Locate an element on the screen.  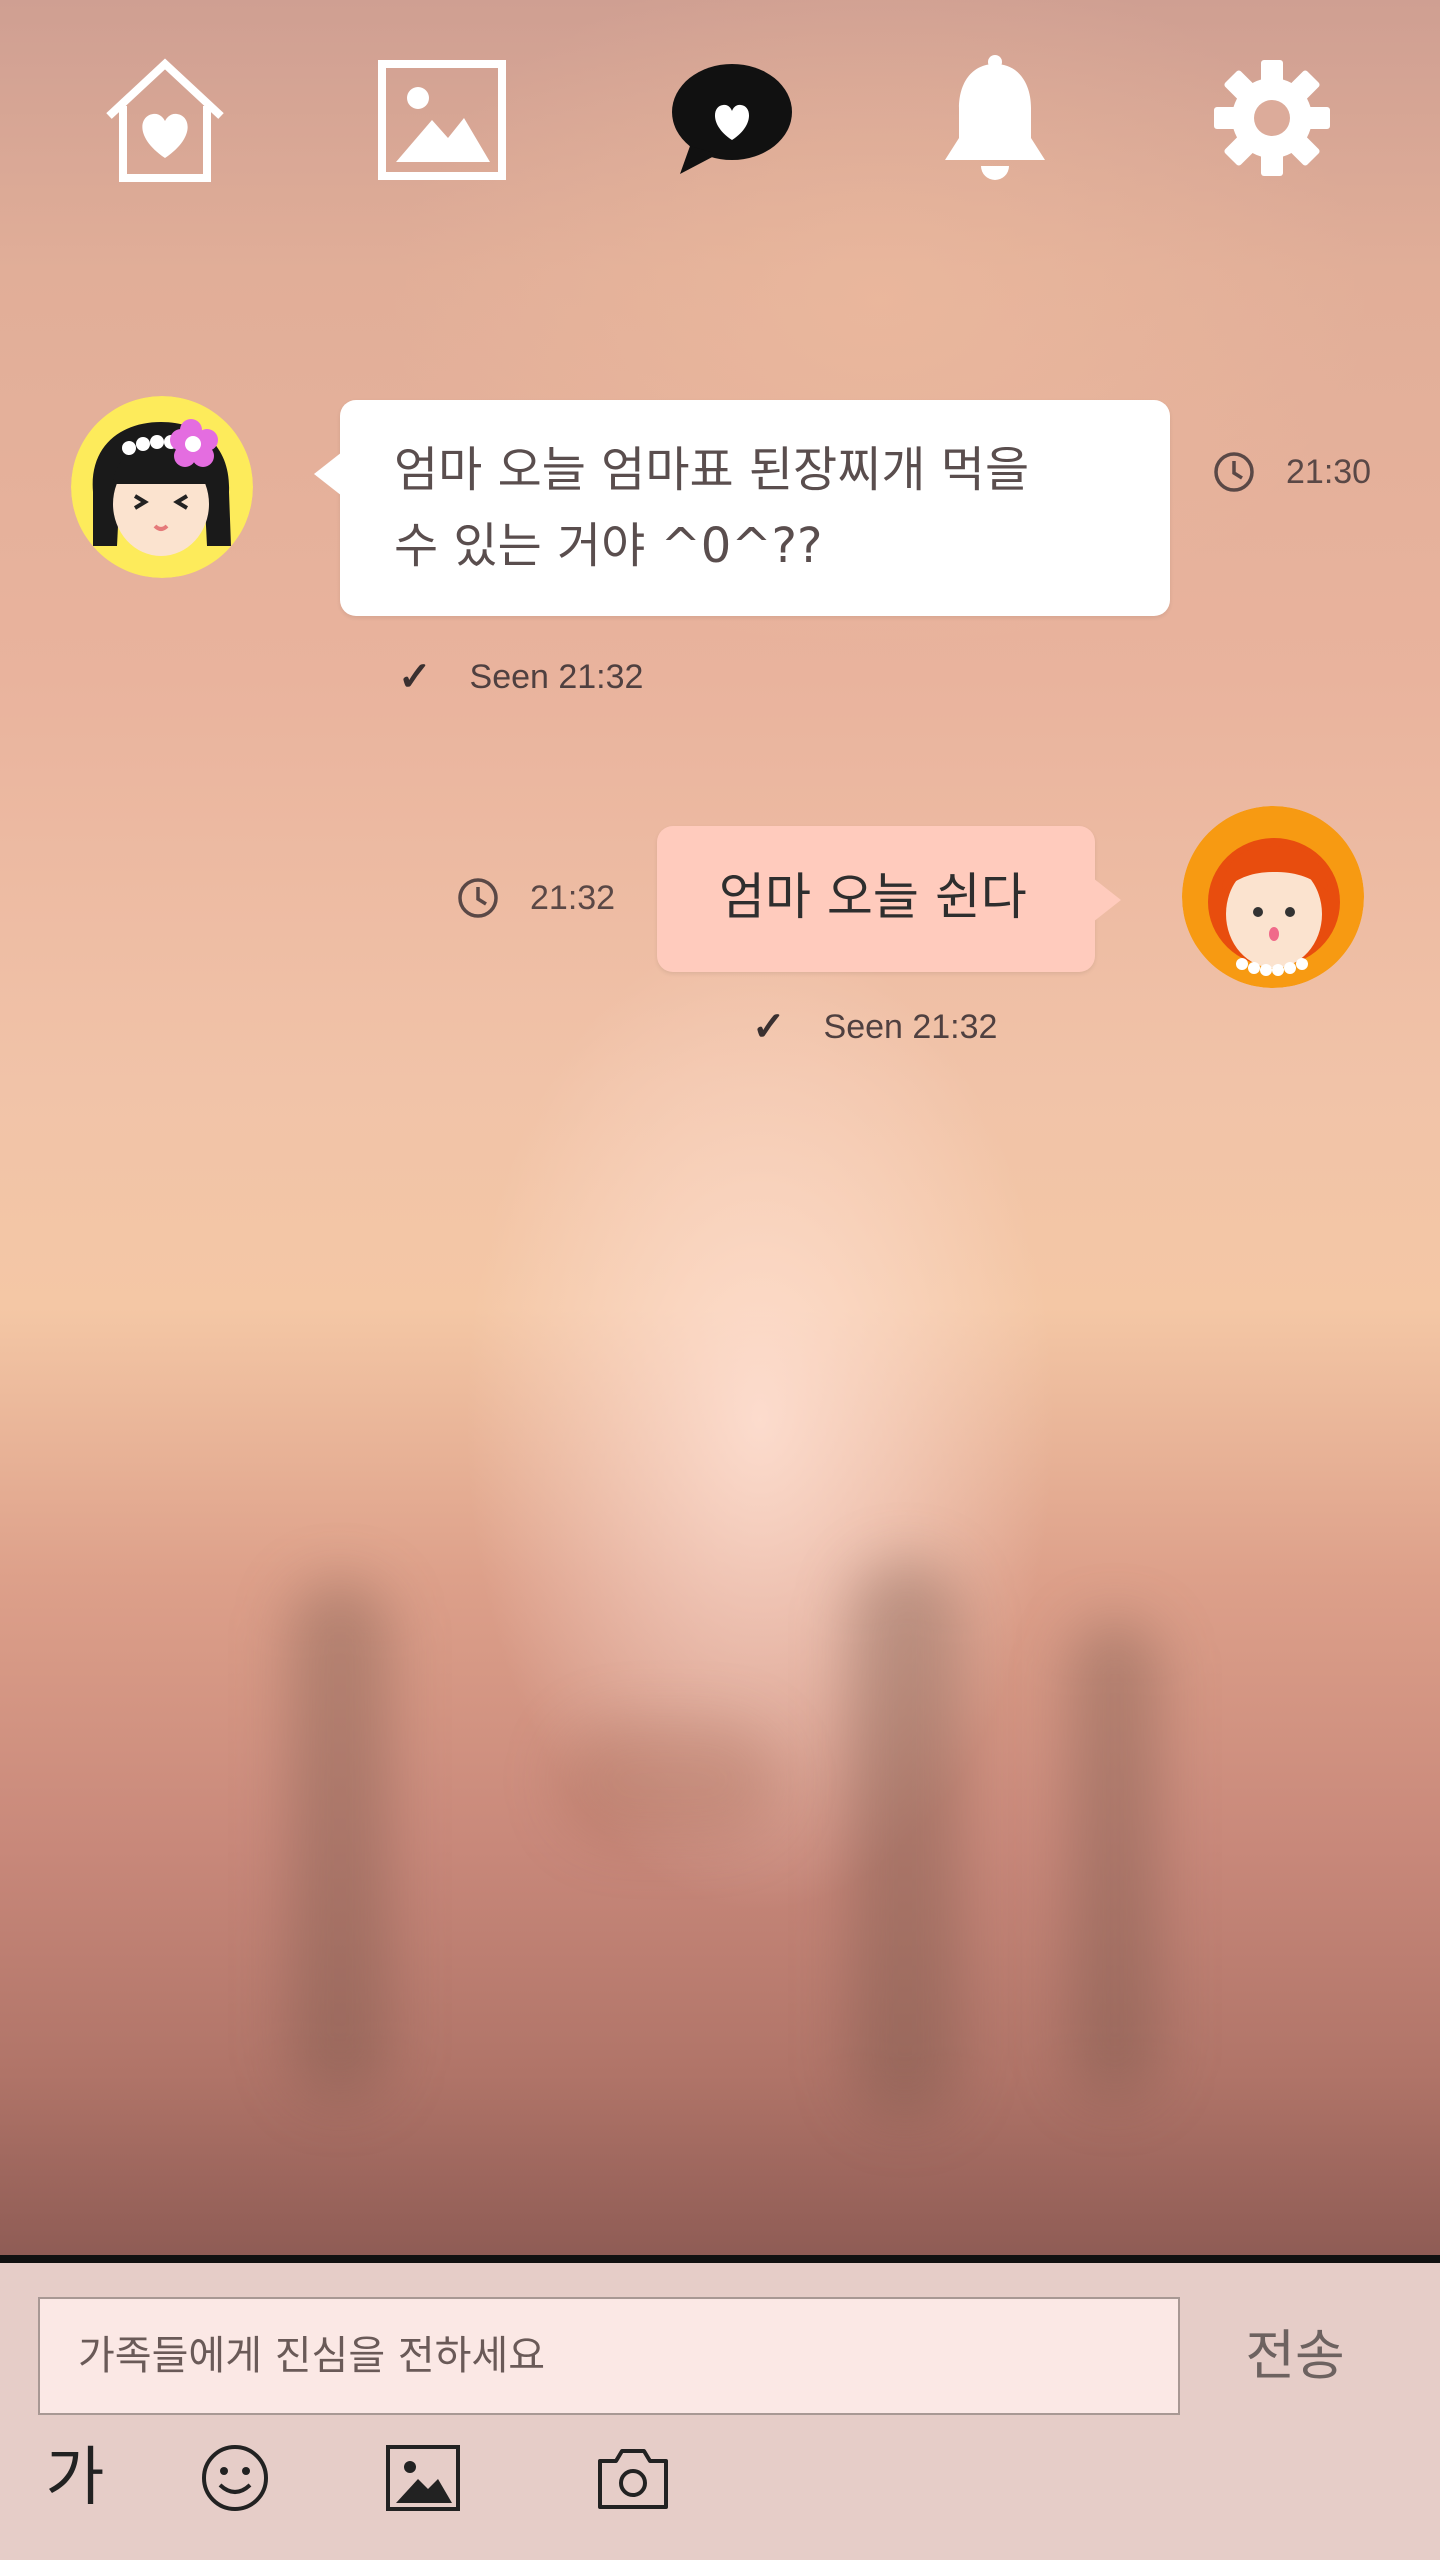
message-timestamp: 21:30 is located at coordinates (1291, 472).